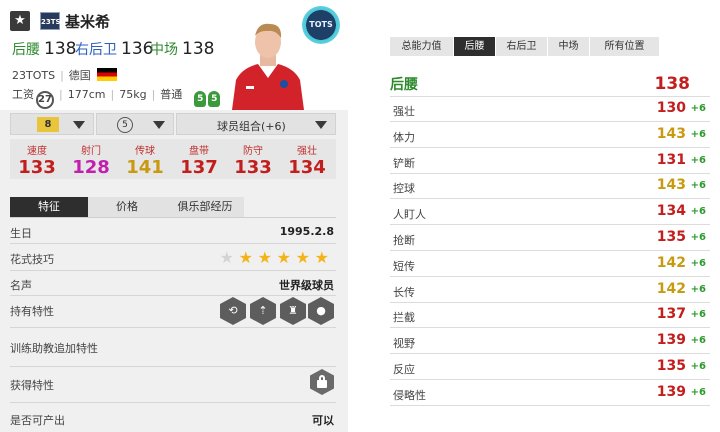 Image resolution: width=720 pixels, height=432 pixels. Describe the element at coordinates (52, 124) in the screenshot. I see `level-selector: 8` at that location.